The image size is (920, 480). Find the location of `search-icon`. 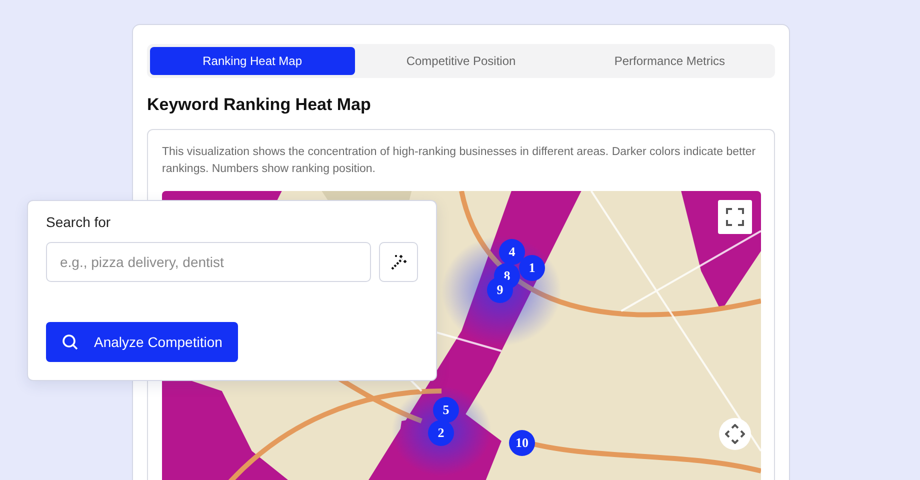

search-icon is located at coordinates (70, 342).